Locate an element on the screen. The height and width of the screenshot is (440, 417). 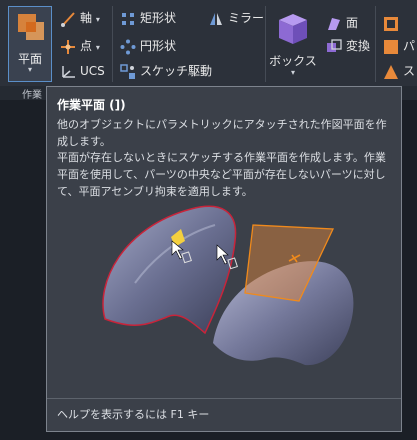
circular-pattern-icon is located at coordinates (128, 46).